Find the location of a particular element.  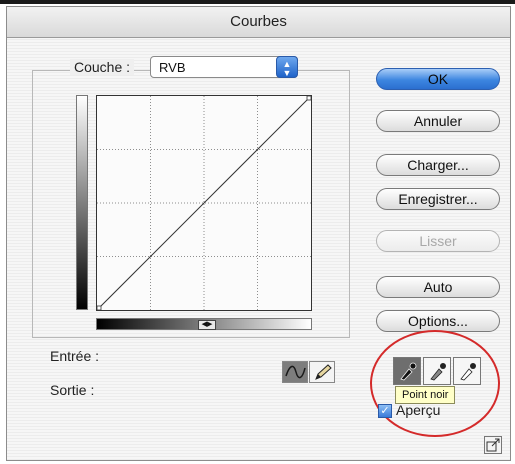

output-gradient-bar is located at coordinates (82, 202).